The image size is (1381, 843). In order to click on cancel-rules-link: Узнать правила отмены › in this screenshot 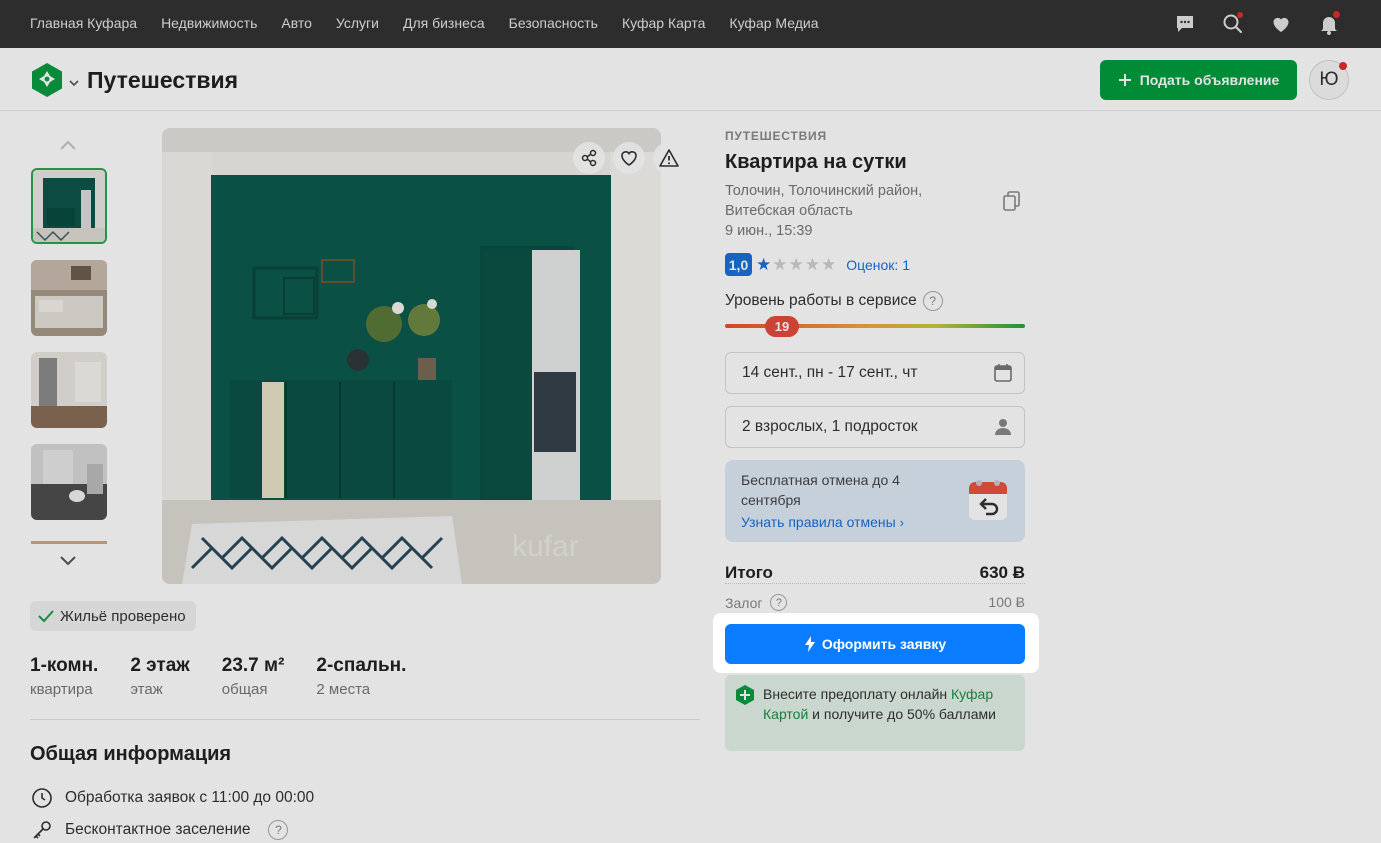, I will do `click(822, 522)`.